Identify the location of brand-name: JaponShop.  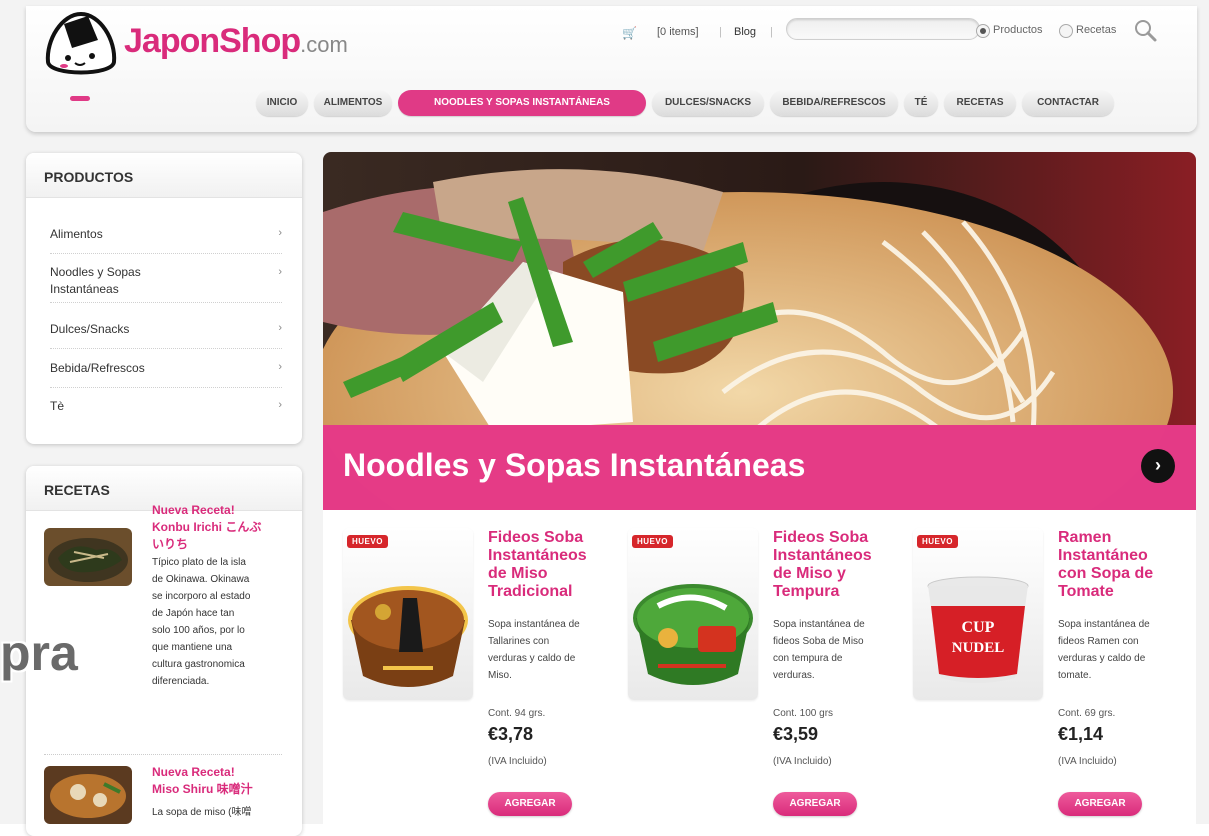
(212, 41).